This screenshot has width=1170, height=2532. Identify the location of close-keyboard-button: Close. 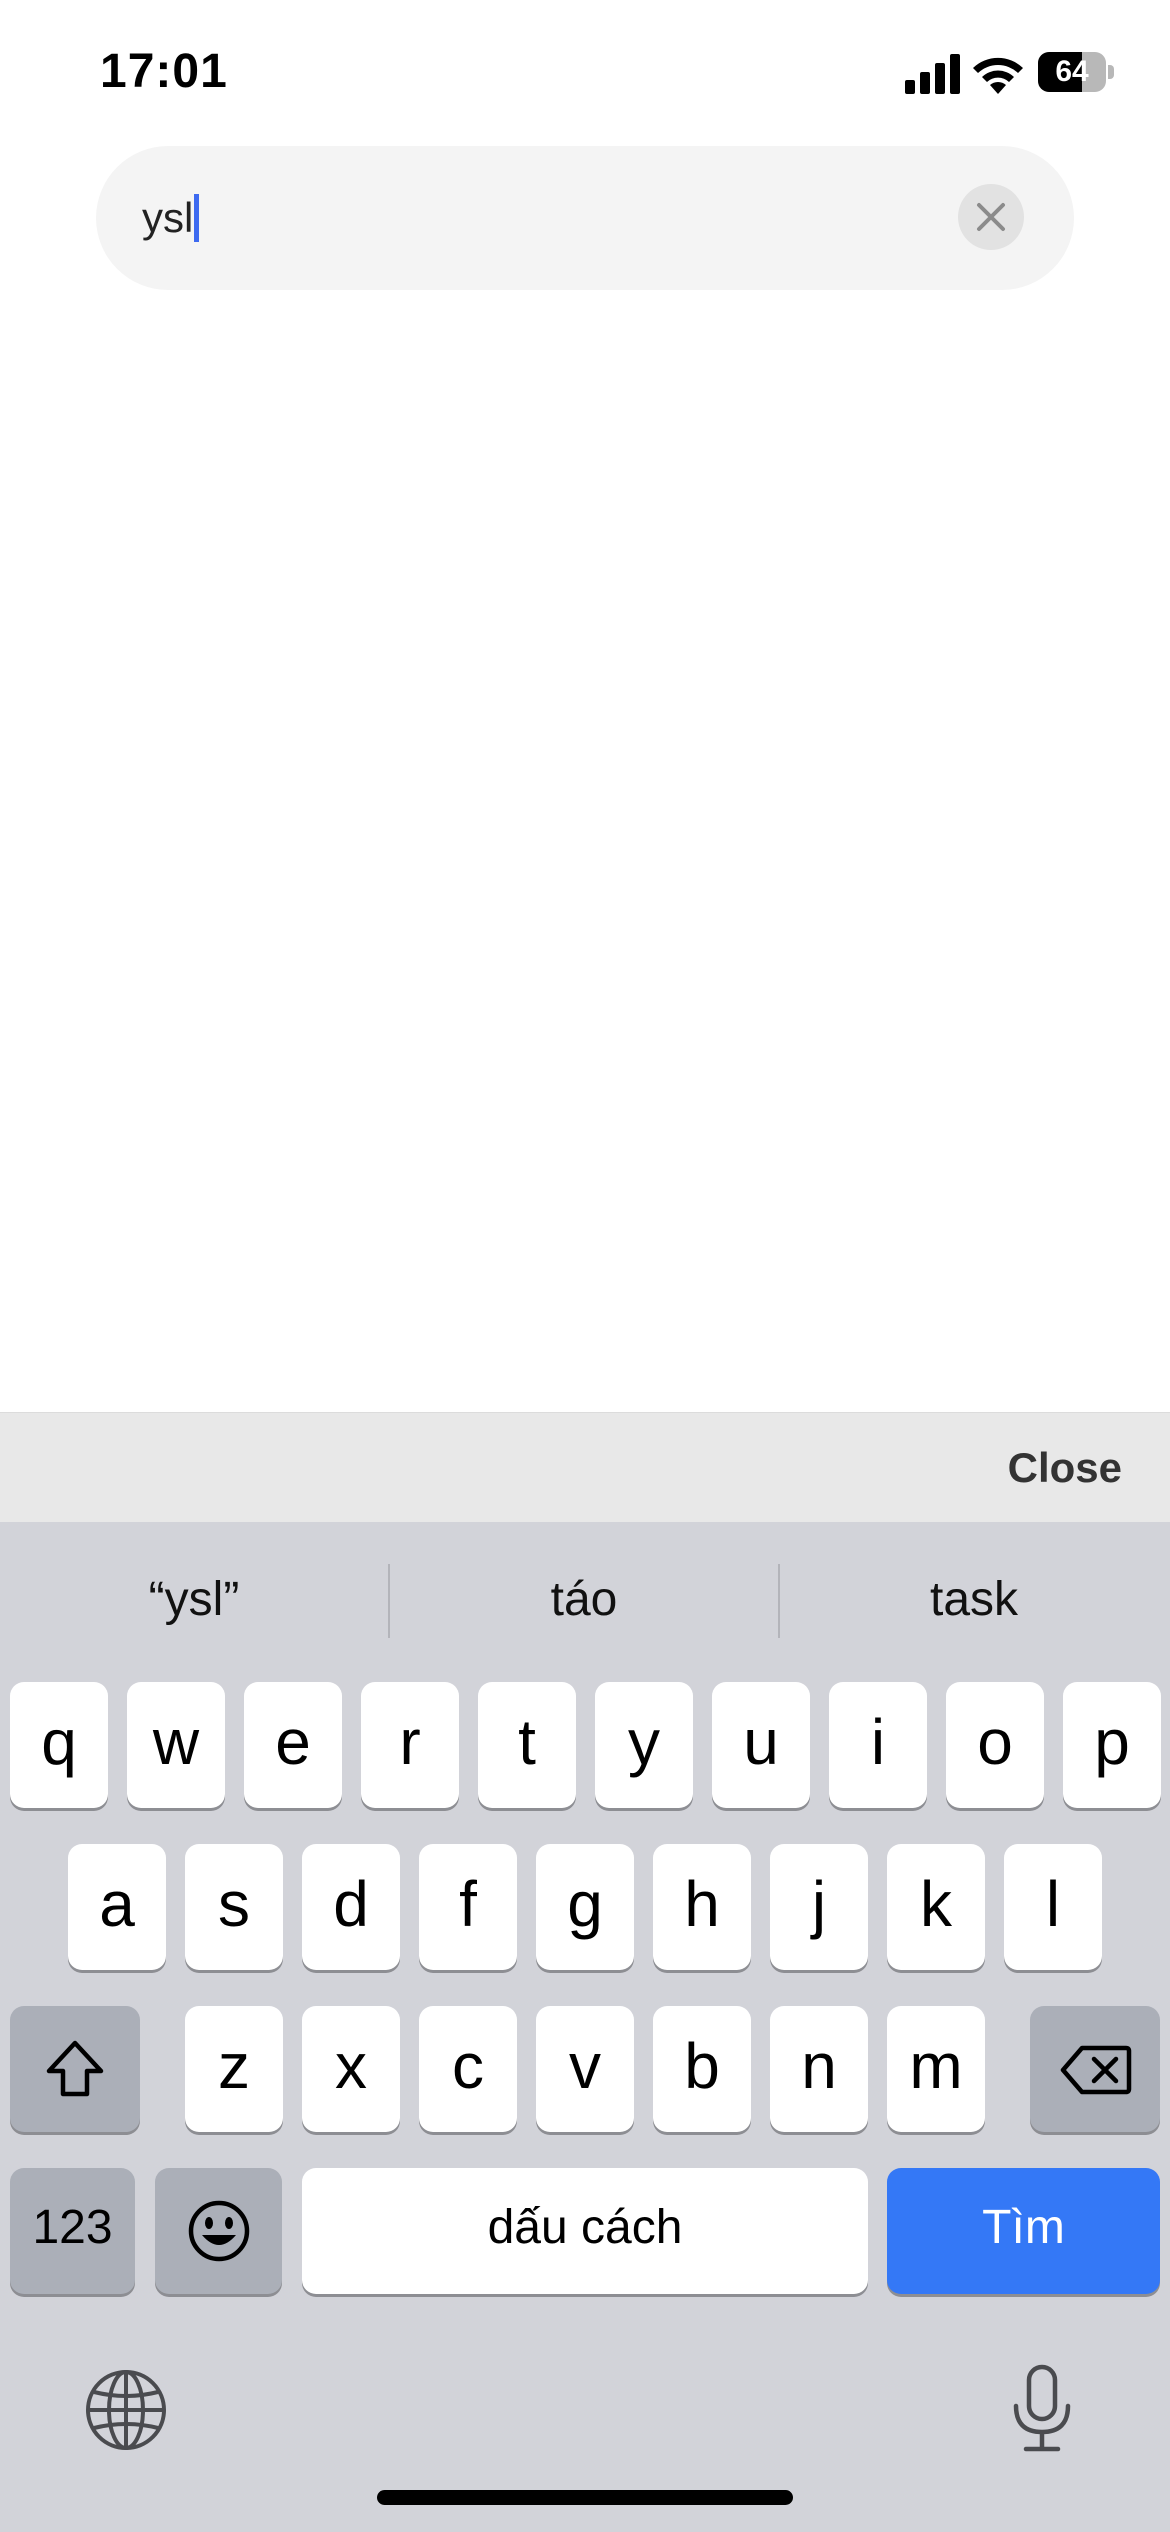
(1065, 1468).